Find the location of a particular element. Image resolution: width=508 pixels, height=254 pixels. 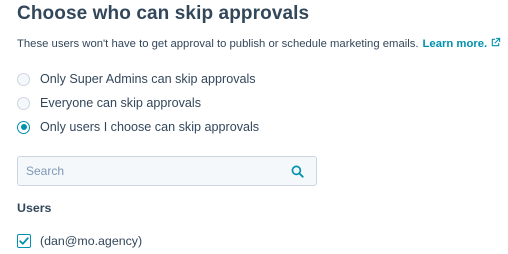

option-label: Only Super Admins can skip approvals is located at coordinates (148, 79).